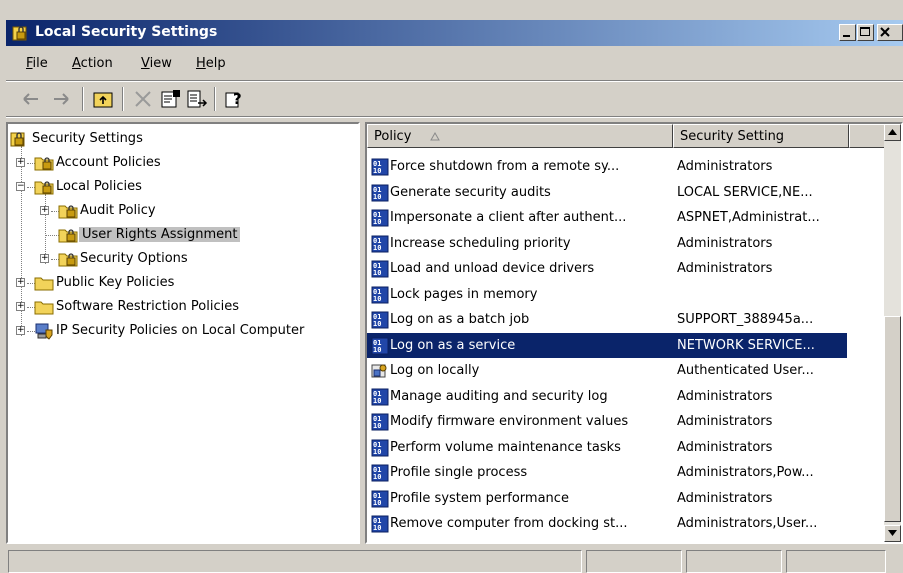 The image size is (903, 573). I want to click on toolbar-separator, so click(83, 99).